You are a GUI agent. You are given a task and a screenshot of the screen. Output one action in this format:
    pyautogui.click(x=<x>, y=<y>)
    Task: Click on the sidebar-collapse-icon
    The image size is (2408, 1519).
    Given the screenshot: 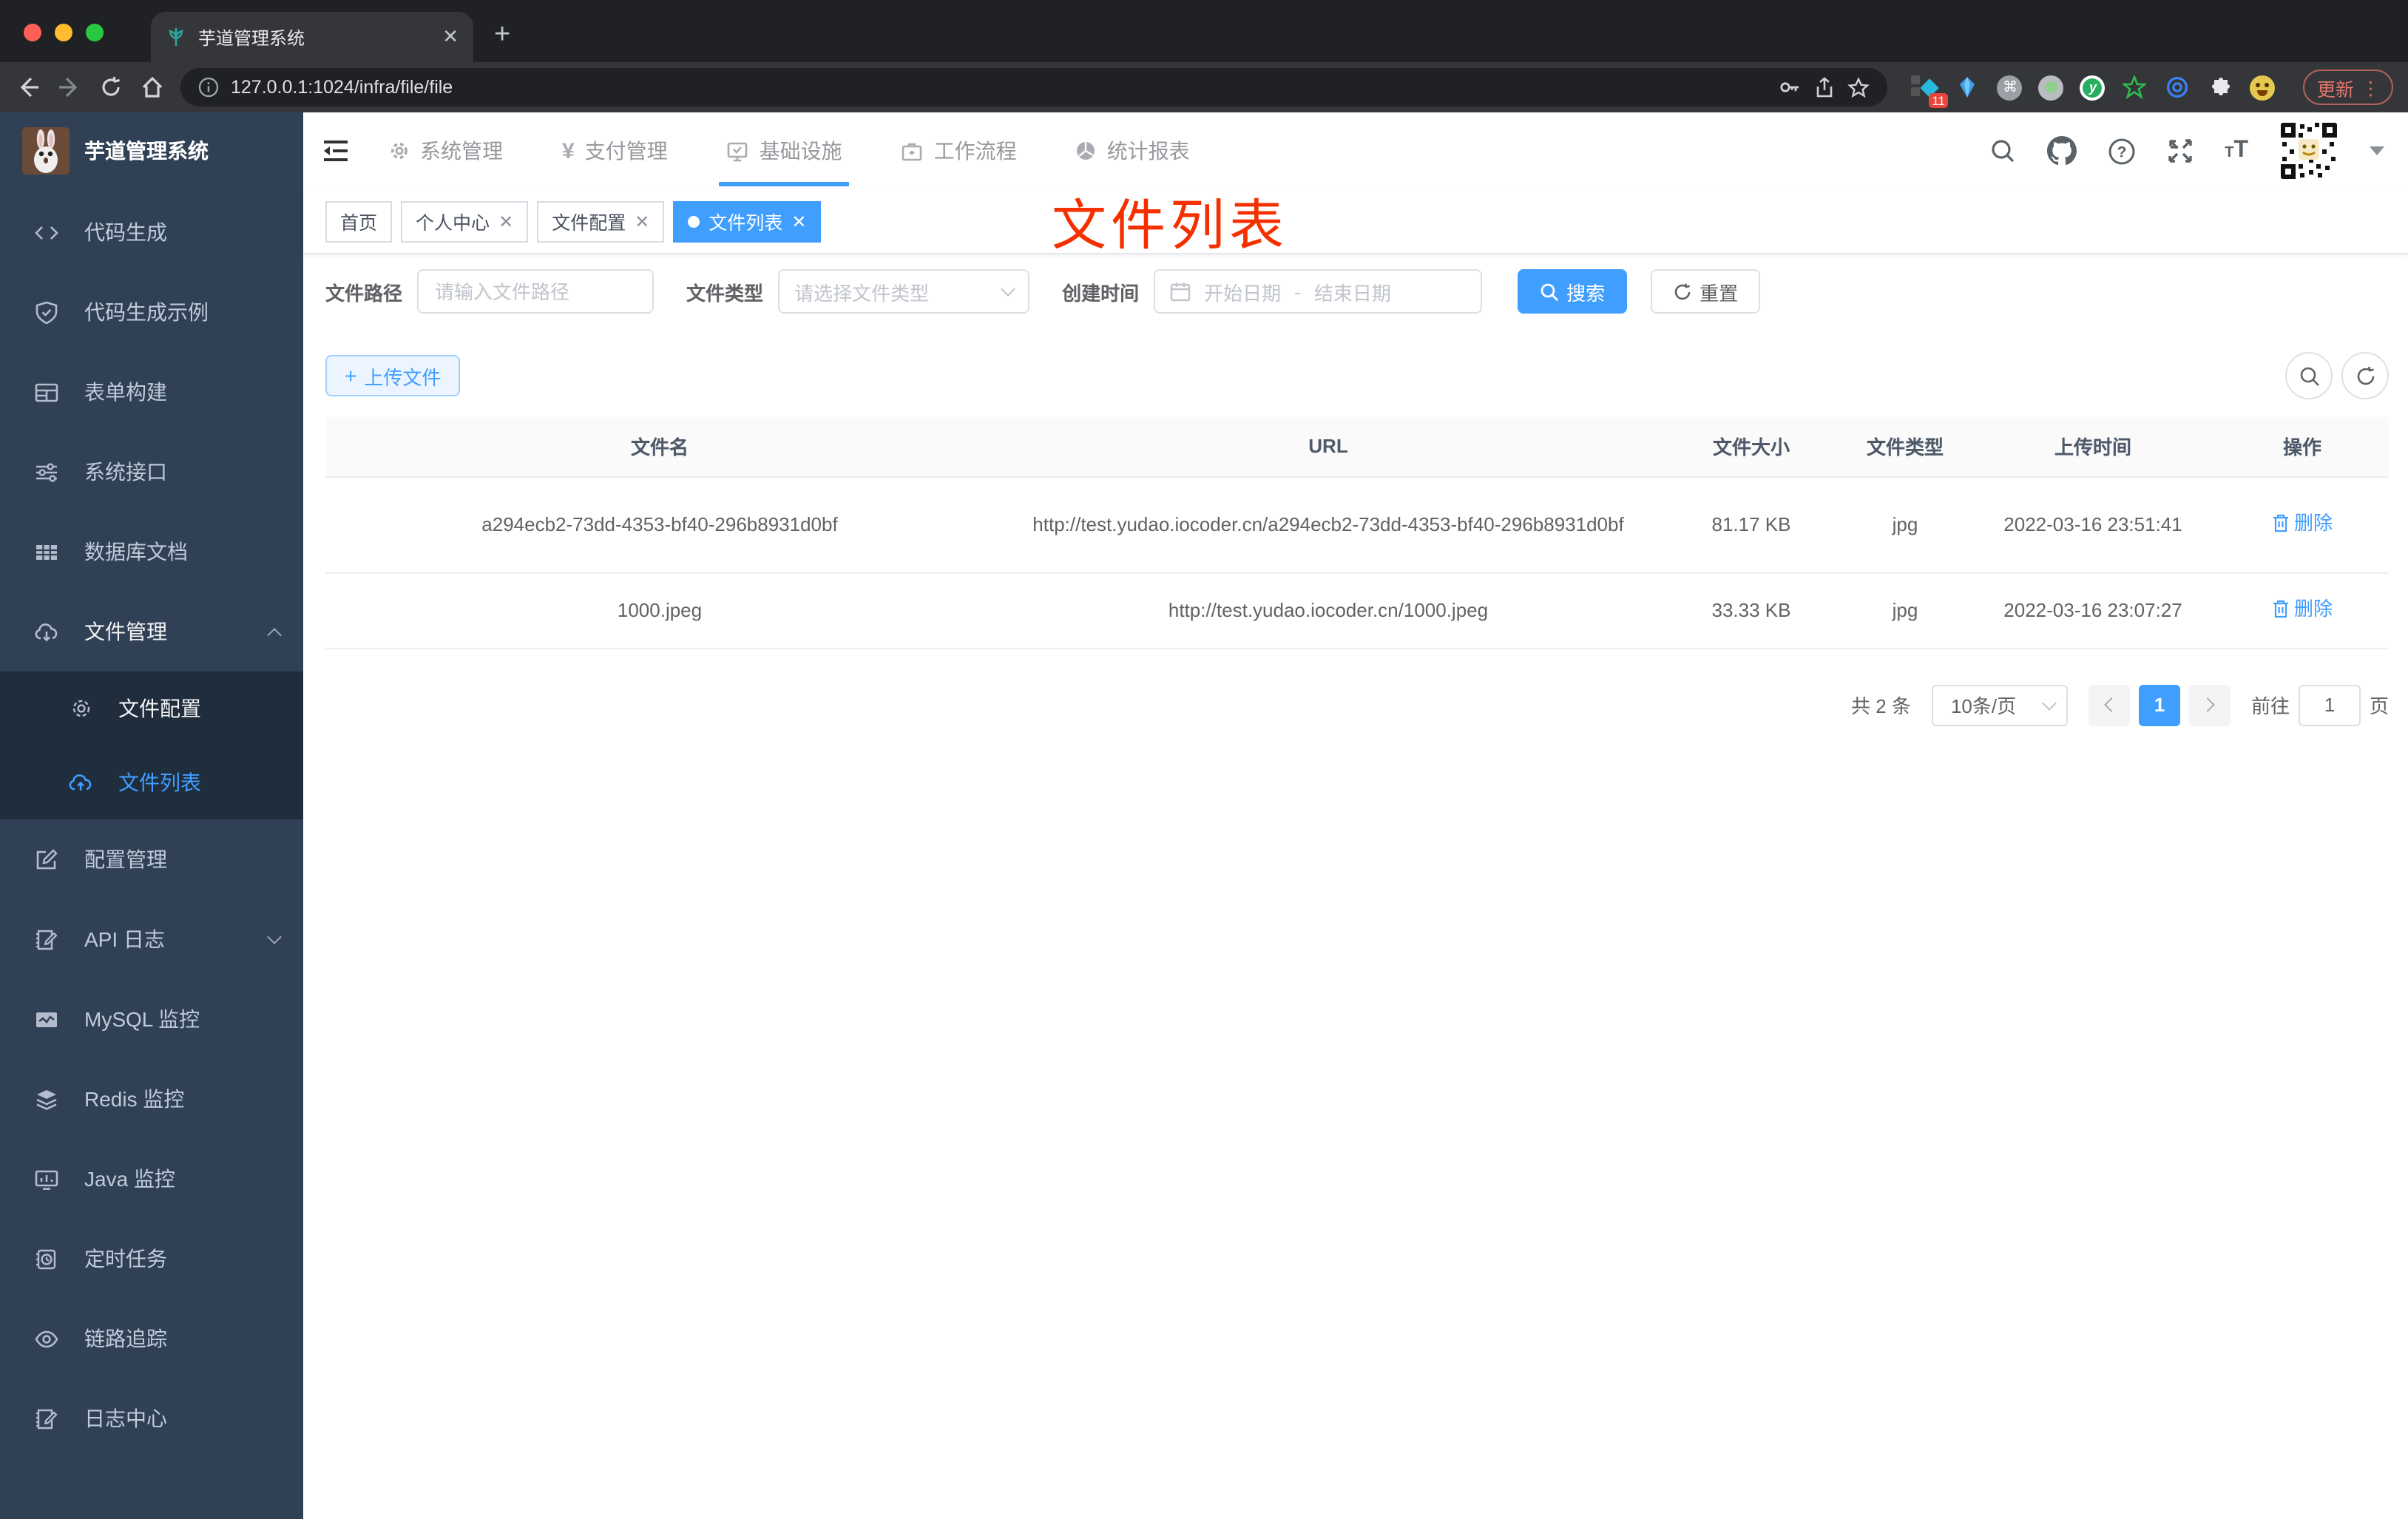 What is the action you would take?
    pyautogui.click(x=336, y=151)
    